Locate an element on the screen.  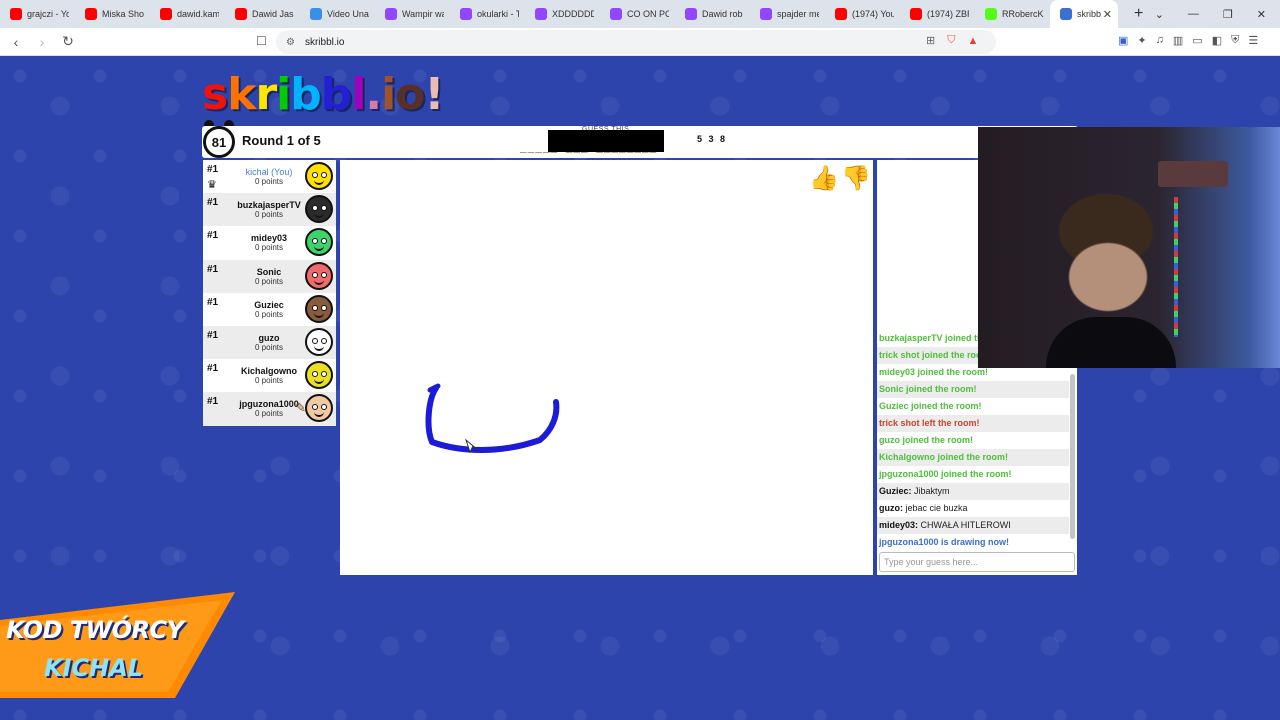
player-row: #1 buzkajasperTV 0 points is located at coordinates (269, 210).